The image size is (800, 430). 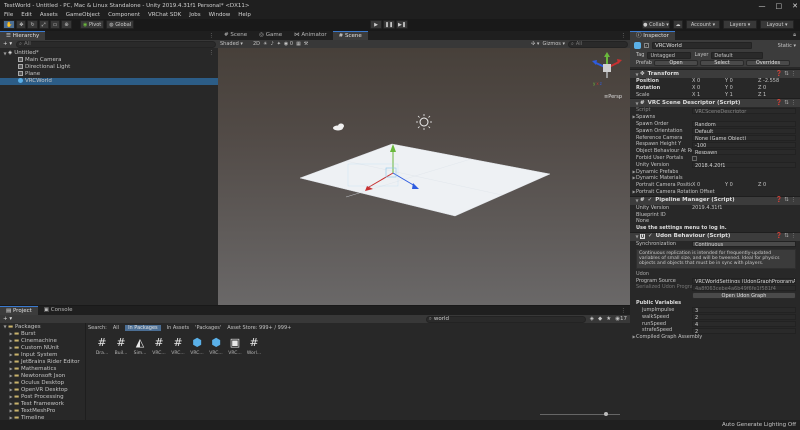 What do you see at coordinates (42, 396) in the screenshot?
I see `package-item: ▶▬ Post Processing` at bounding box center [42, 396].